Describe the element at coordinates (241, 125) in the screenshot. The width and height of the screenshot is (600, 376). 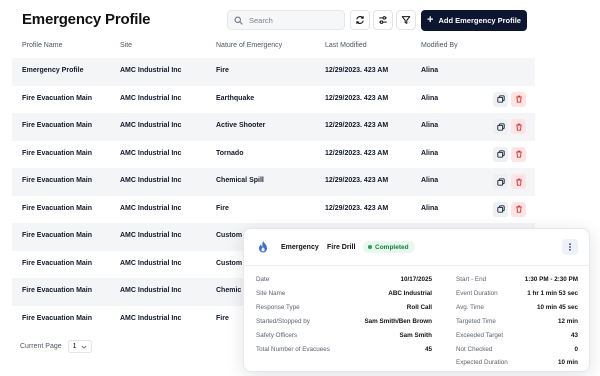
I see `cell-nature: Active Shooter` at that location.